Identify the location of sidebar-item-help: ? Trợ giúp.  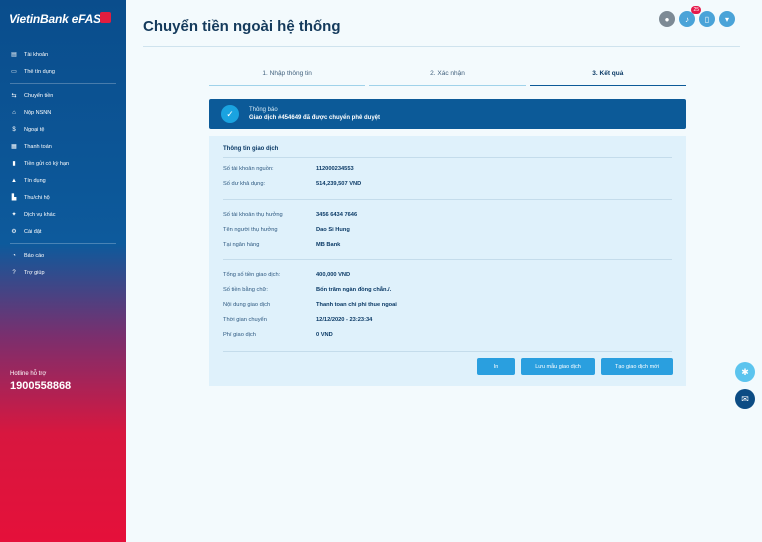
(63, 272).